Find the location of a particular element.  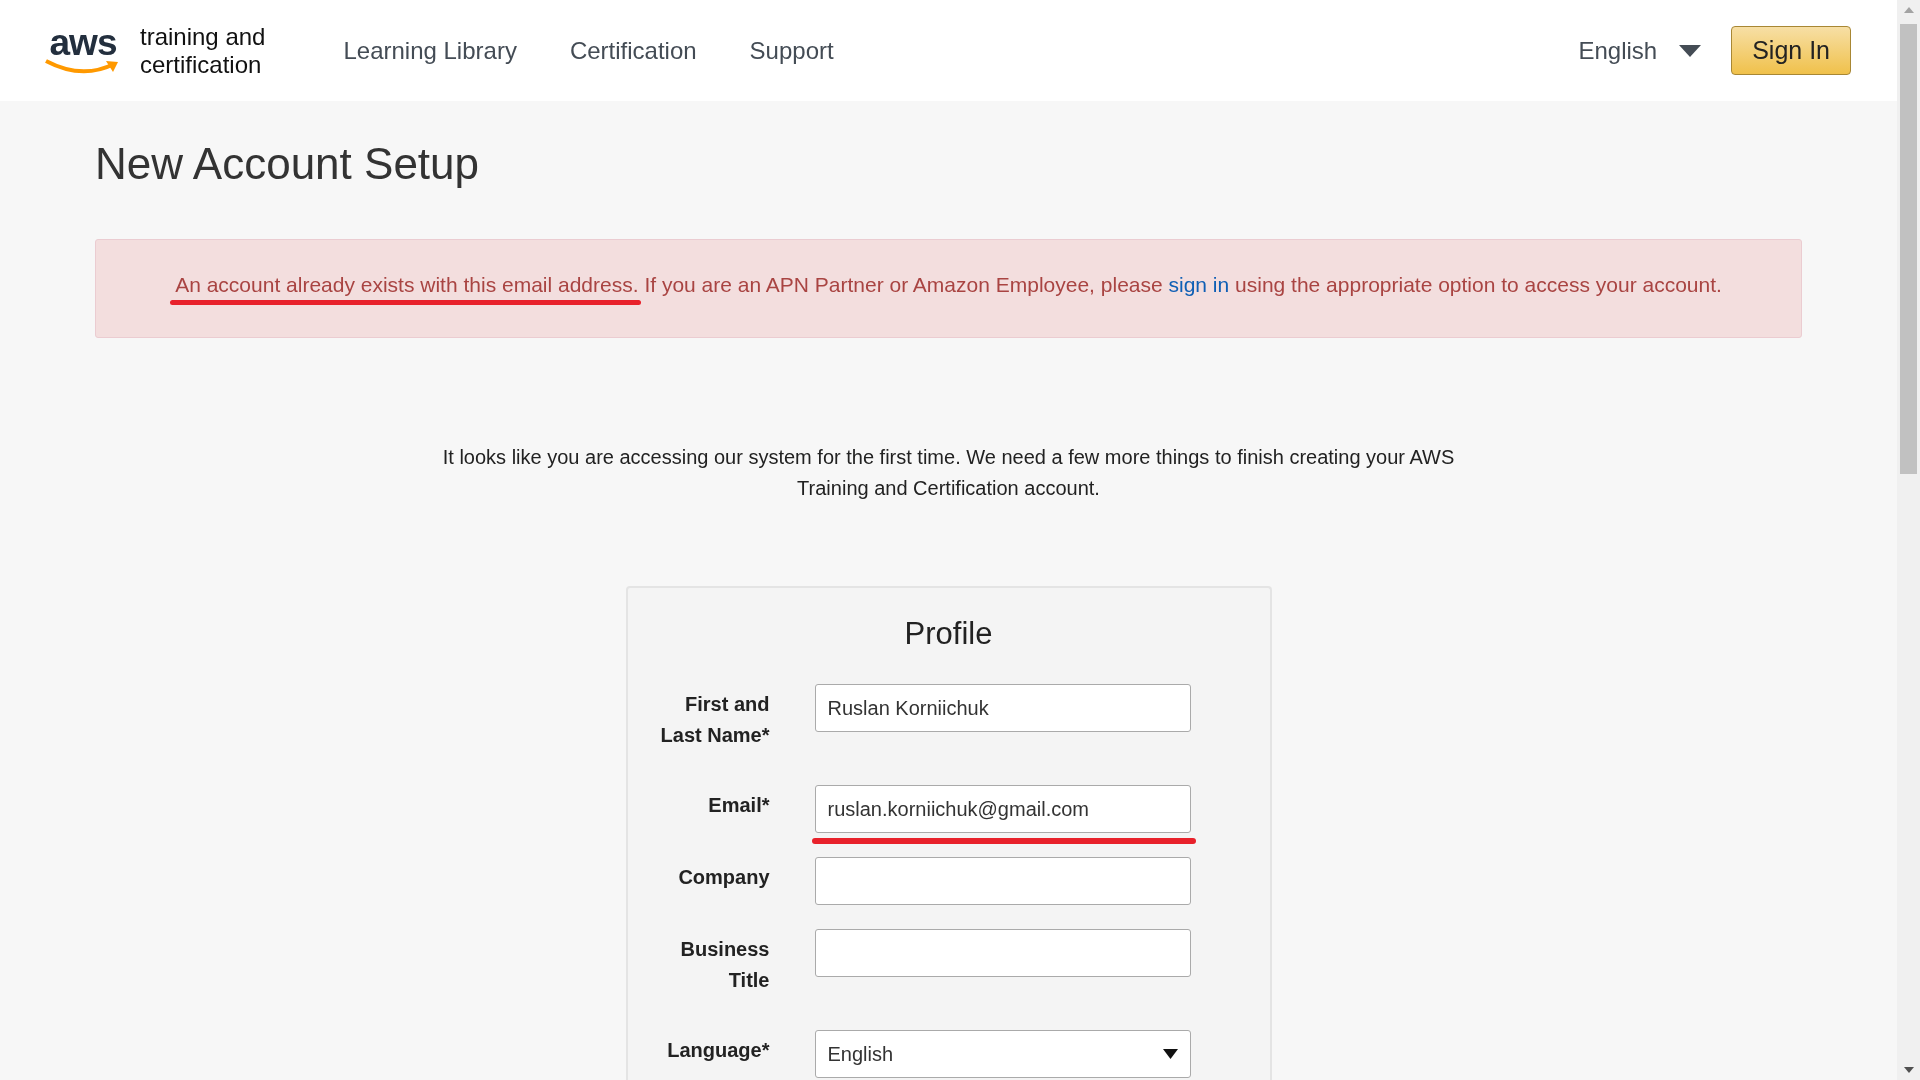

field-label: Business Title is located at coordinates (724, 965).